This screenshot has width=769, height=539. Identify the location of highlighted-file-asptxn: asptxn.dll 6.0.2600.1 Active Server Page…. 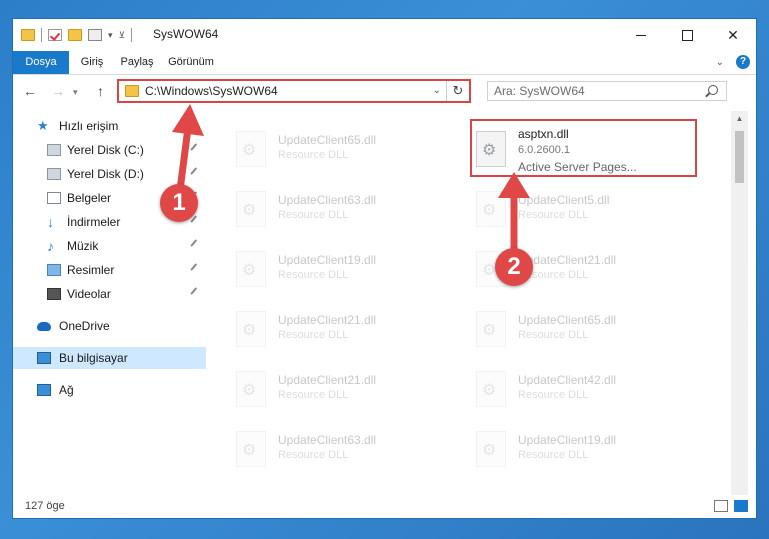
(583, 151).